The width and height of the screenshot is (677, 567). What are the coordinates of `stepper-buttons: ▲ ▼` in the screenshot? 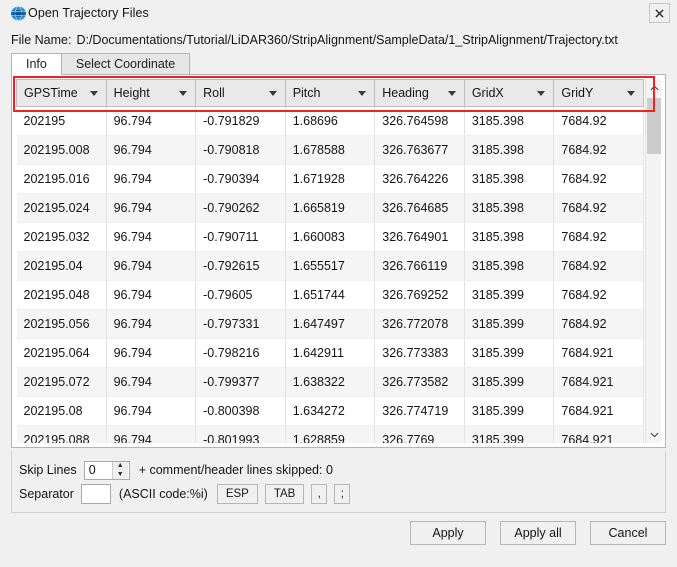 It's located at (119, 470).